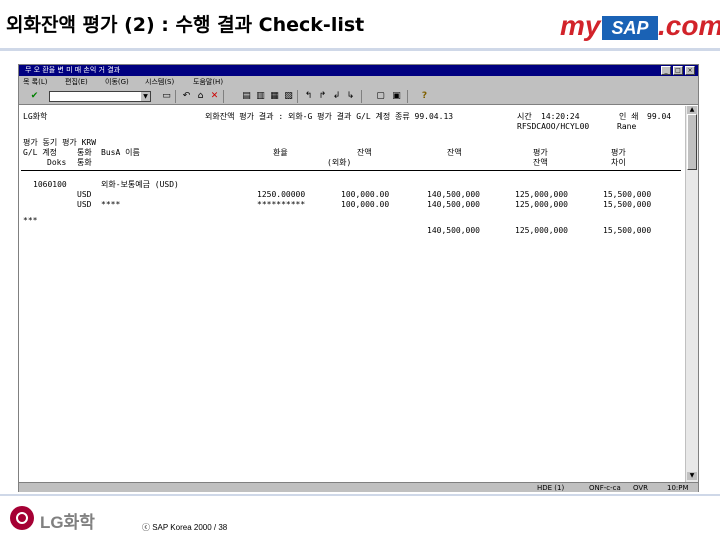 The image size is (720, 540). Describe the element at coordinates (553, 126) in the screenshot. I see `program-name: RFSDCAOO/HCYL00` at that location.